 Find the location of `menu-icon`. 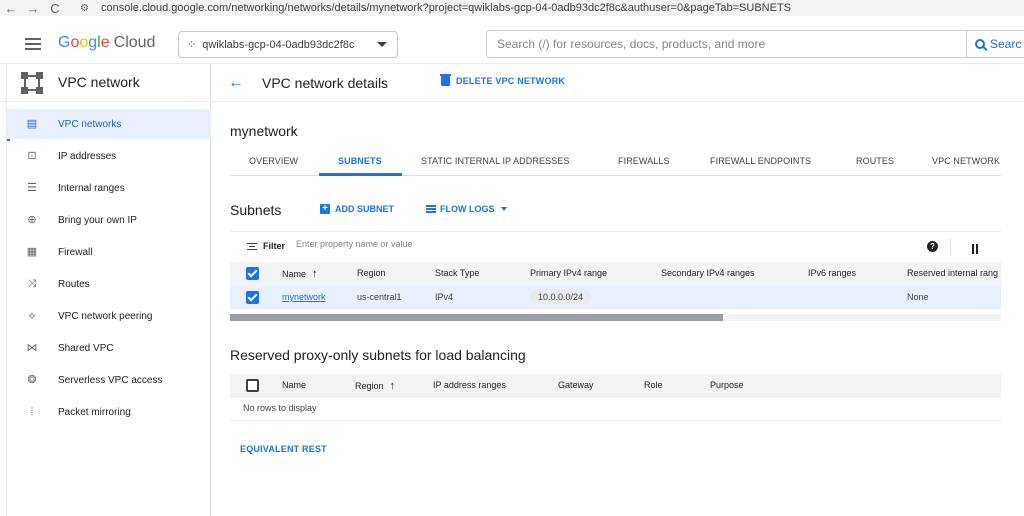

menu-icon is located at coordinates (33, 44).